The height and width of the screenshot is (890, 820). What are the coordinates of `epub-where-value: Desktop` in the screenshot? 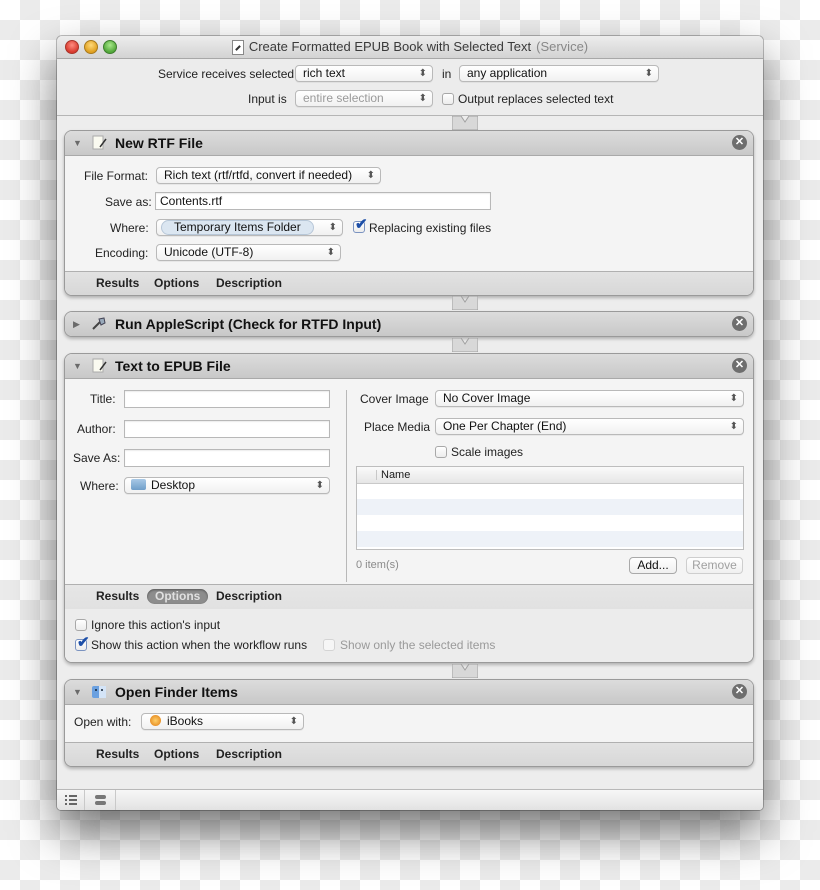 It's located at (173, 485).